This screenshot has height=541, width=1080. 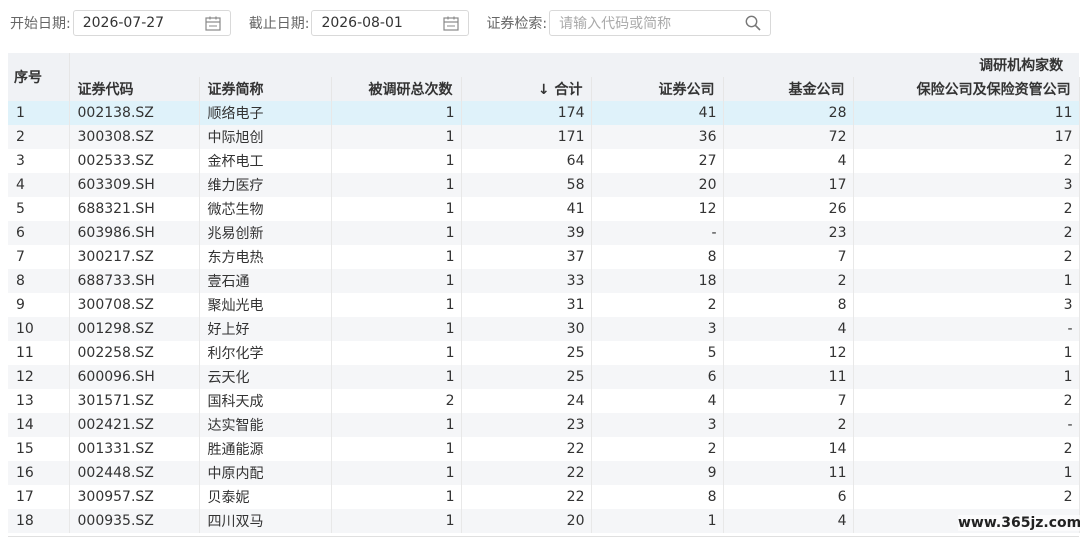 What do you see at coordinates (657, 281) in the screenshot?
I see `cell-securities: 18` at bounding box center [657, 281].